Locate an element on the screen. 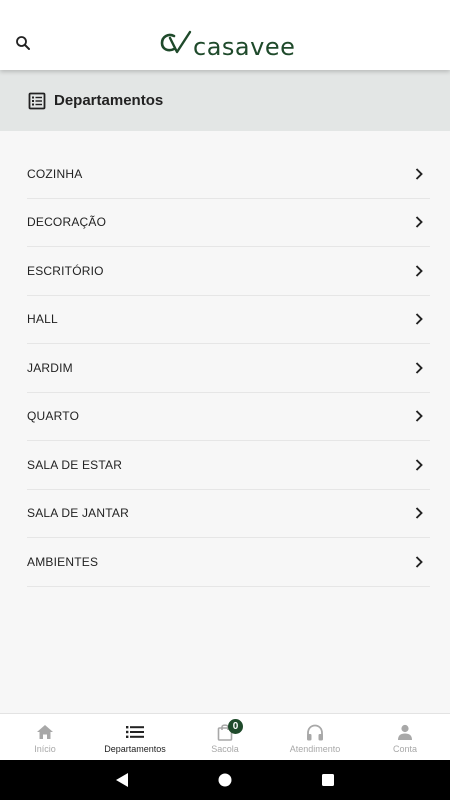  departments-header: Departamentos is located at coordinates (225, 100).